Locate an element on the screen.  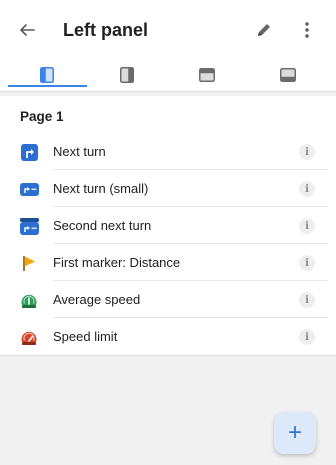
tab-right-panel is located at coordinates (127, 75).